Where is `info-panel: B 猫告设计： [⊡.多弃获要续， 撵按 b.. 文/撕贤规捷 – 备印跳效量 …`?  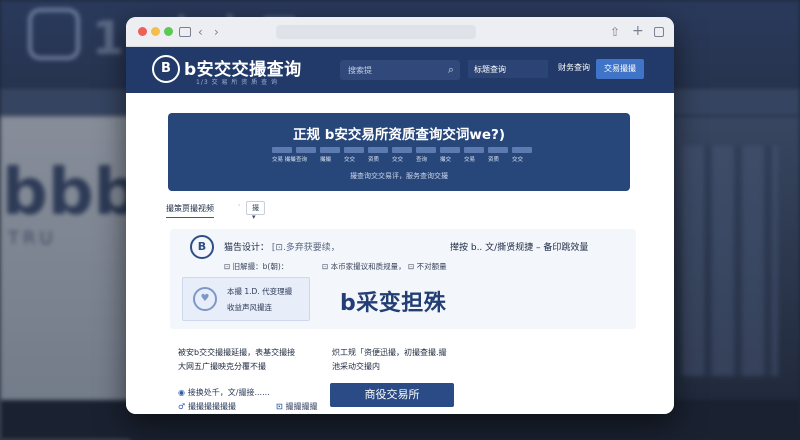 info-panel: B 猫告设计： [⊡.多弃获要续， 撵按 b.. 文/撕贤规捷 – 备印跳效量 … is located at coordinates (403, 279).